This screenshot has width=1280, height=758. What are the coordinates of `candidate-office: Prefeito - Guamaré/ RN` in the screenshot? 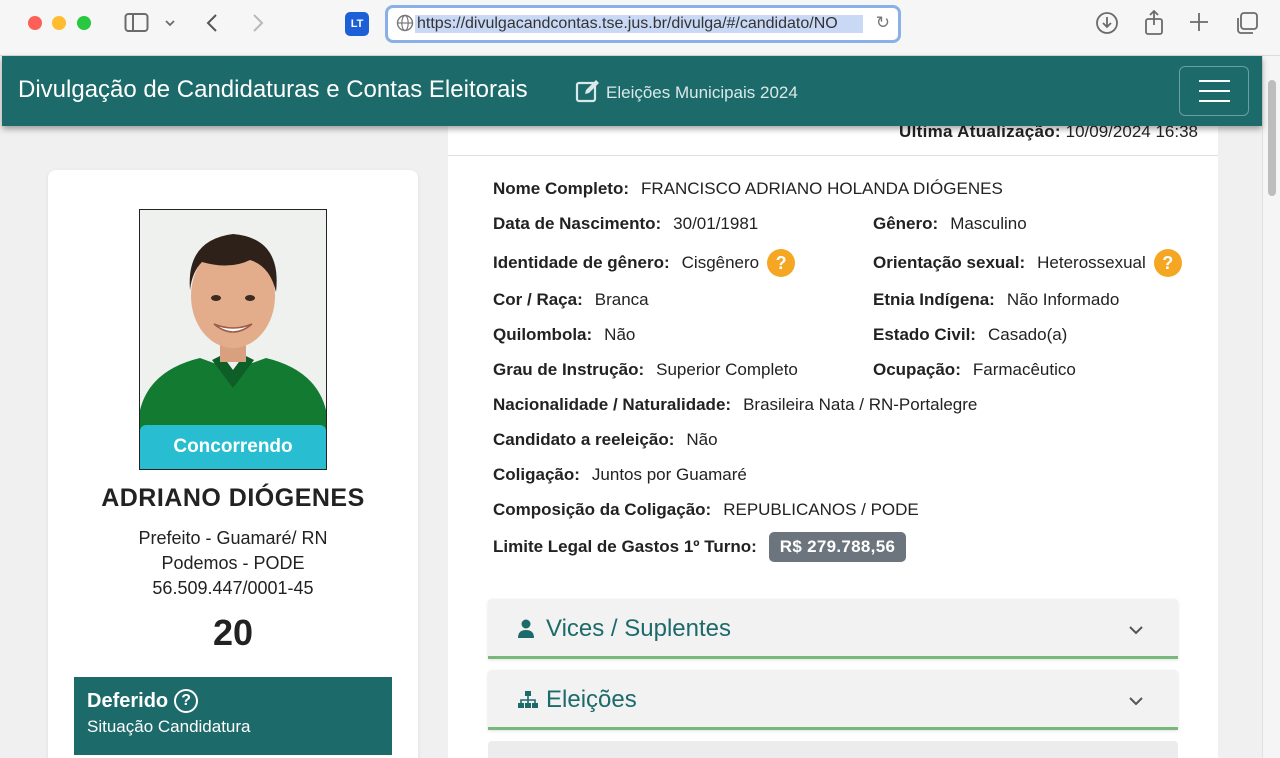 It's located at (233, 538).